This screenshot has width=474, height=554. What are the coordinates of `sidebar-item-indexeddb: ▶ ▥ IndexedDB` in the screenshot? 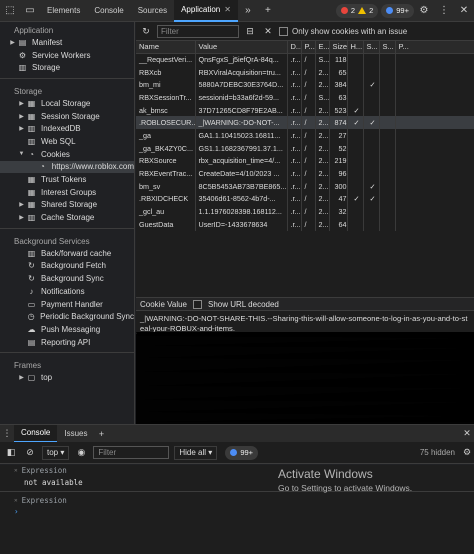 It's located at (67, 128).